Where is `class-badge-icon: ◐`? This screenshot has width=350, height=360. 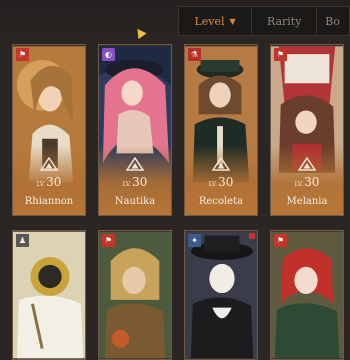 class-badge-icon: ◐ is located at coordinates (108, 54).